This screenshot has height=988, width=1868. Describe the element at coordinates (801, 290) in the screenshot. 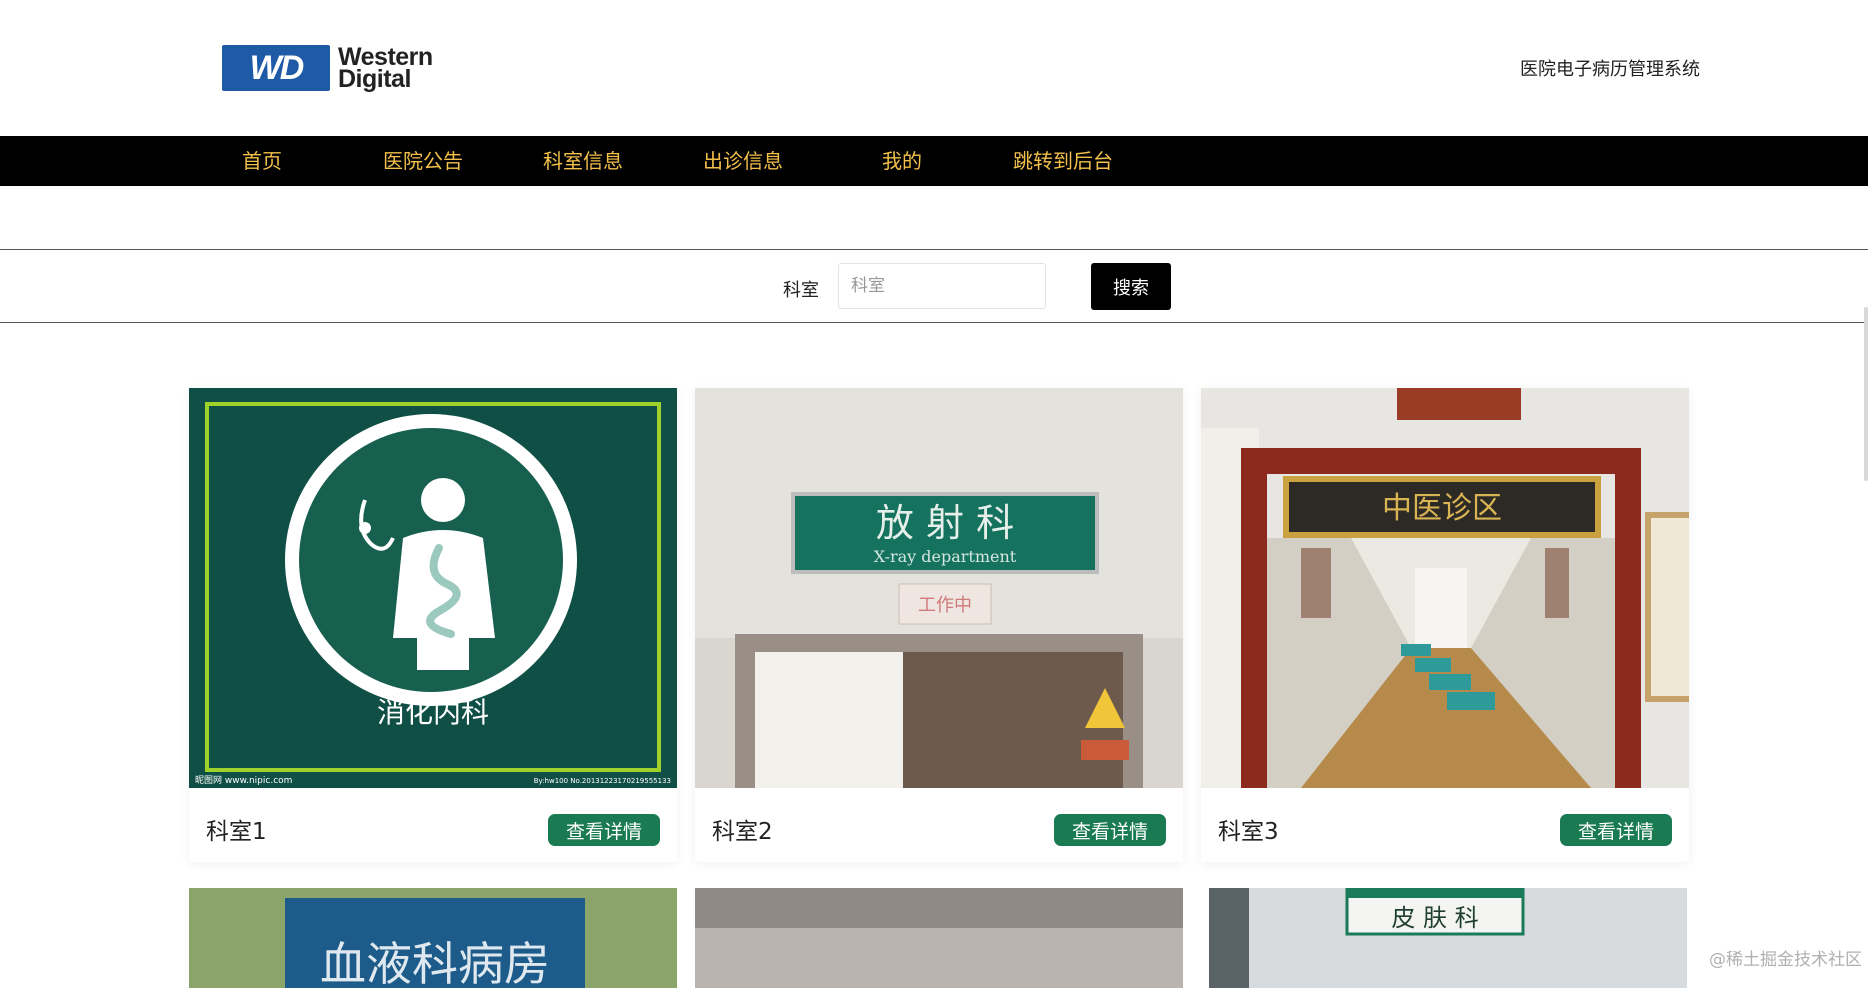

I see `search-label: 科室` at that location.